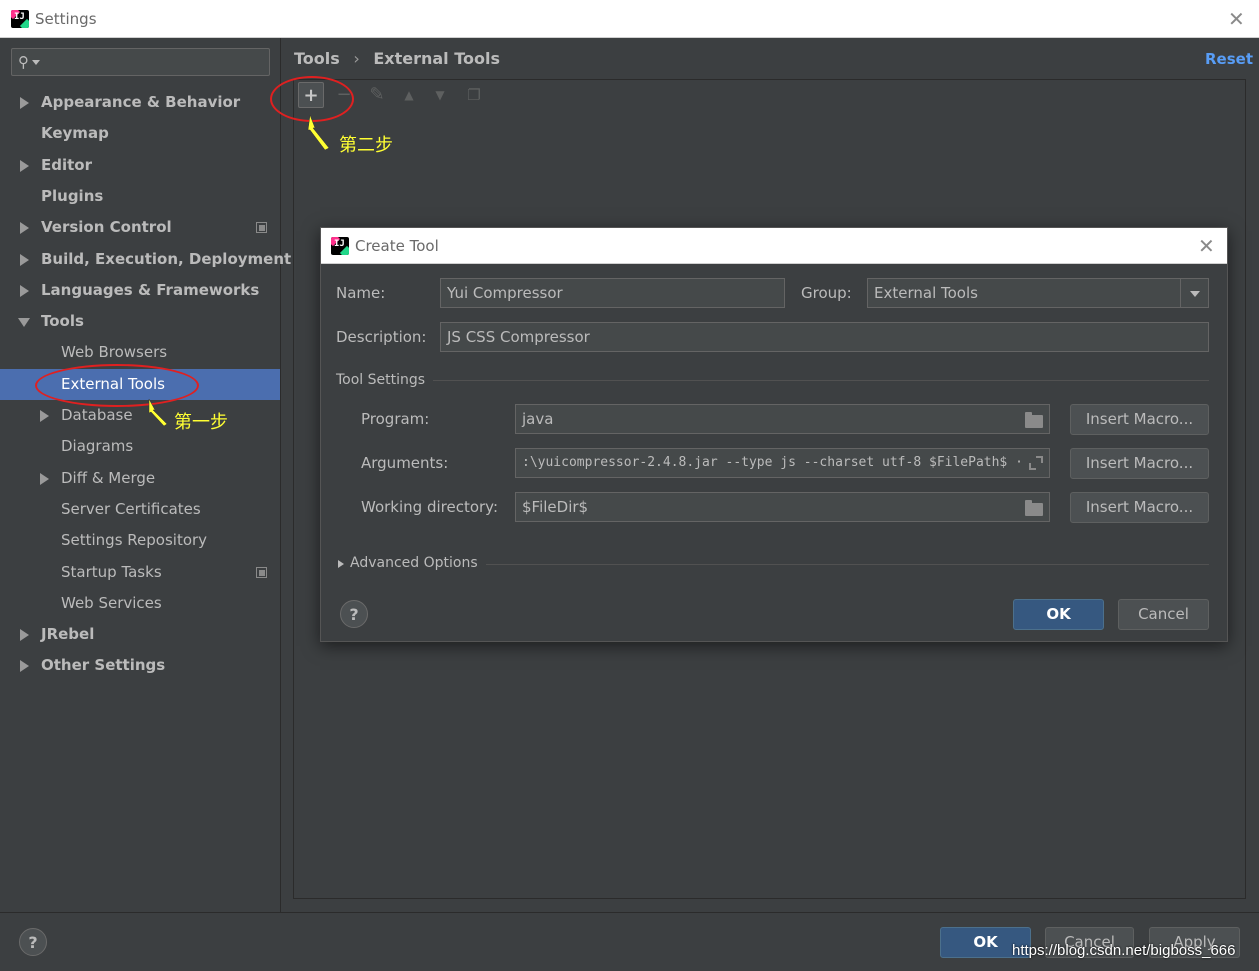  I want to click on tool-settings-heading: Tool Settings, so click(381, 380).